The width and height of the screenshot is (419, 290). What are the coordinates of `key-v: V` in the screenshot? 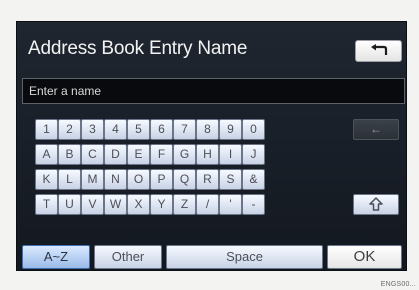 It's located at (92, 204).